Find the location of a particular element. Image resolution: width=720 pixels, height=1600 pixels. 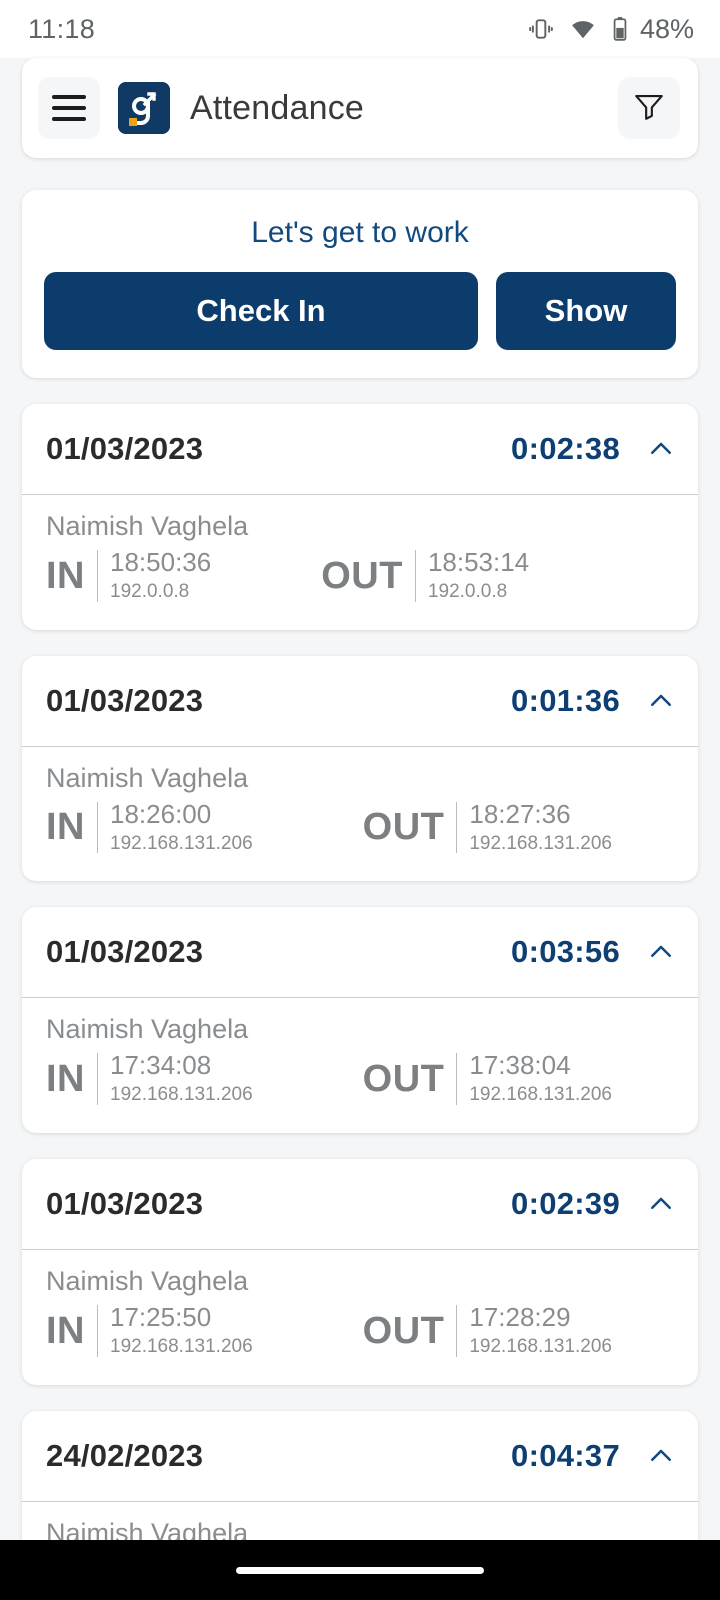

check-in-button: Check In is located at coordinates (261, 311).